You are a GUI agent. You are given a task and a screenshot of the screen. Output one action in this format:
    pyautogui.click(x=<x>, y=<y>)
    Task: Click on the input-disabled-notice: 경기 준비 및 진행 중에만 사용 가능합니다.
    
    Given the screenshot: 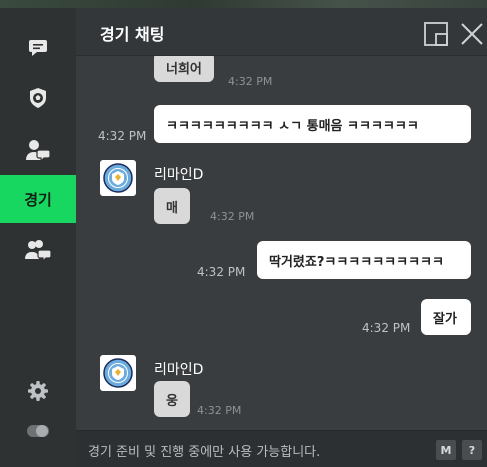 What is the action you would take?
    pyautogui.click(x=204, y=452)
    